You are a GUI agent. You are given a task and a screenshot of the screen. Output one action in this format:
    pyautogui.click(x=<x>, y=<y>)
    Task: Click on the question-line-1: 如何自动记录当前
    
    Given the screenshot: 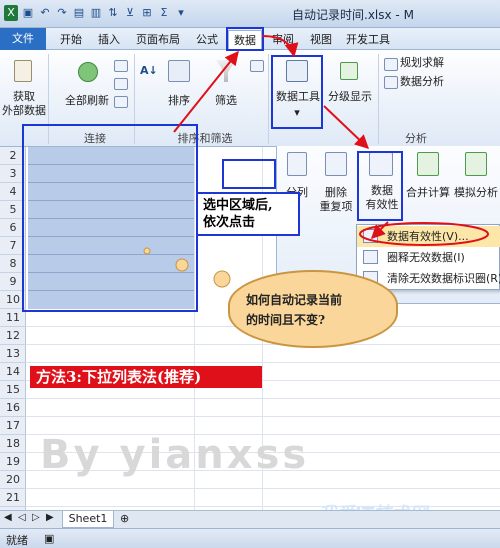 What is the action you would take?
    pyautogui.click(x=294, y=300)
    